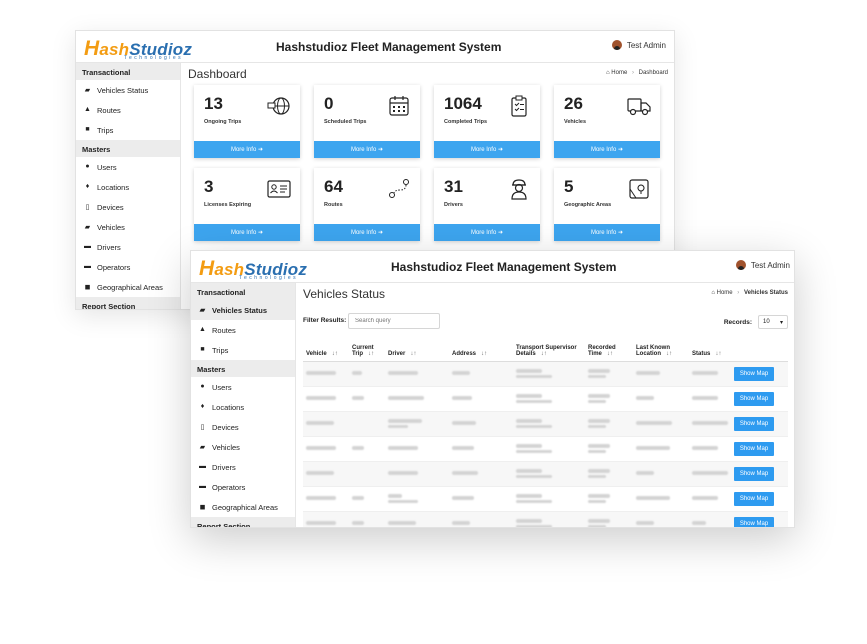  Describe the element at coordinates (519, 189) in the screenshot. I see `driver-icon` at that location.